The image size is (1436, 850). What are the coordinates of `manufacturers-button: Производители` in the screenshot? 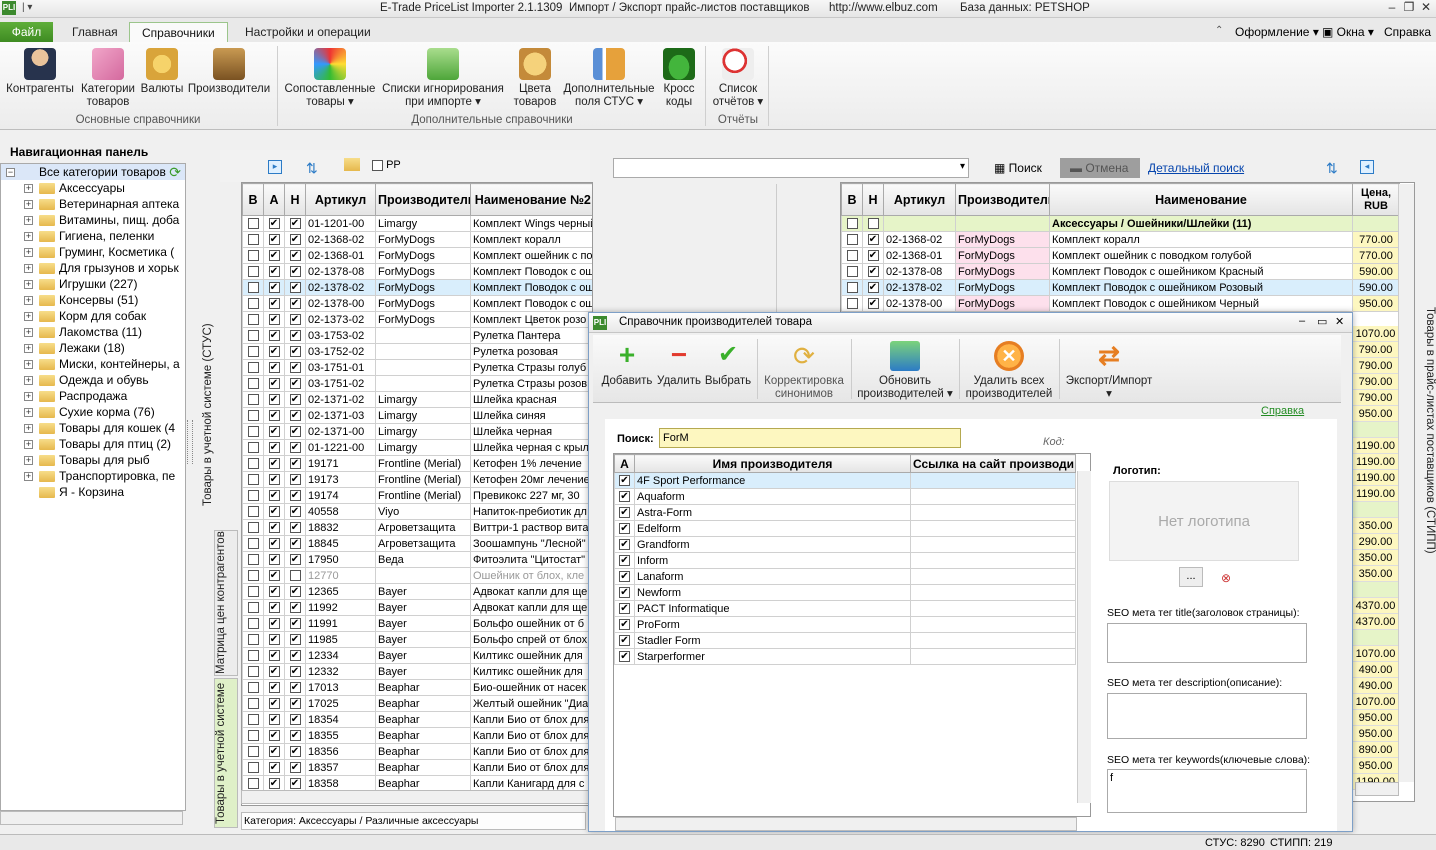 It's located at (229, 71).